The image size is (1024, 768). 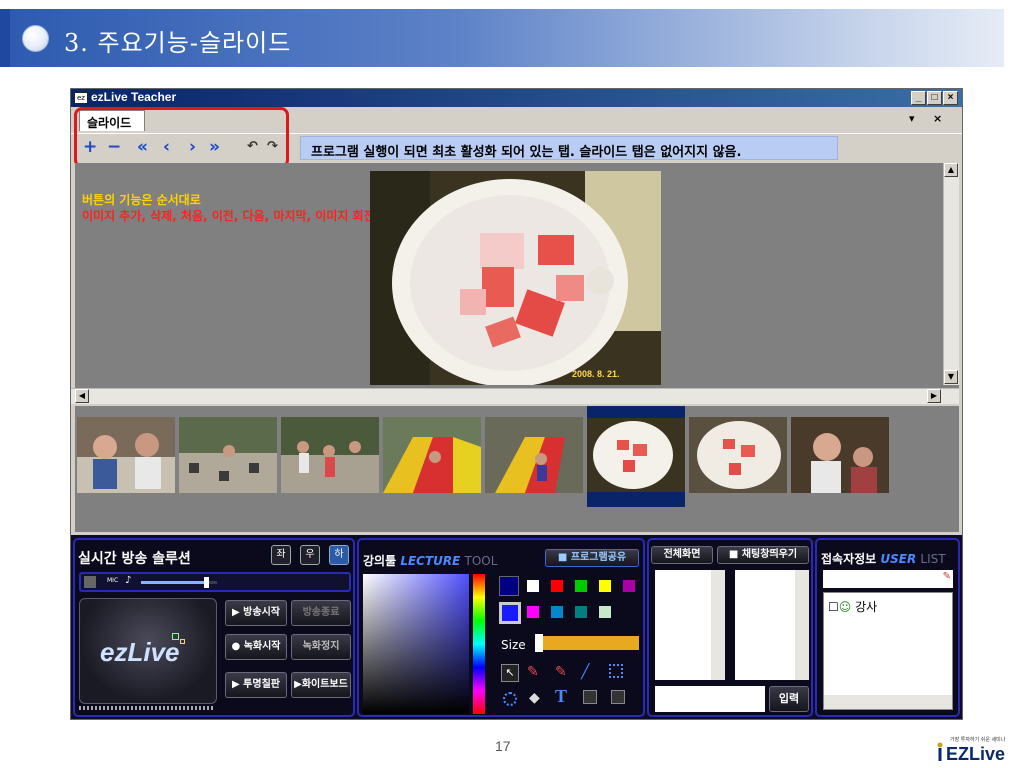 What do you see at coordinates (789, 699) in the screenshot?
I see `send-button: 입력` at bounding box center [789, 699].